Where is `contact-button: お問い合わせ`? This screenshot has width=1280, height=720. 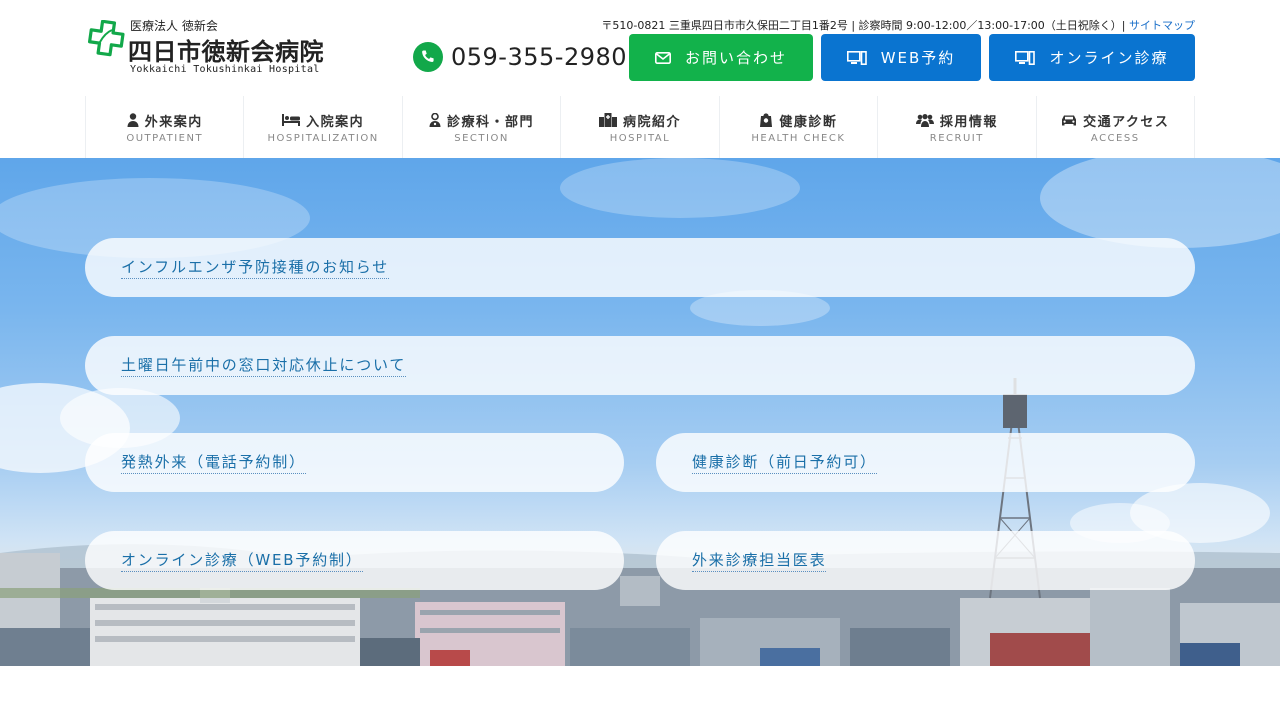 contact-button: お問い合わせ is located at coordinates (721, 57).